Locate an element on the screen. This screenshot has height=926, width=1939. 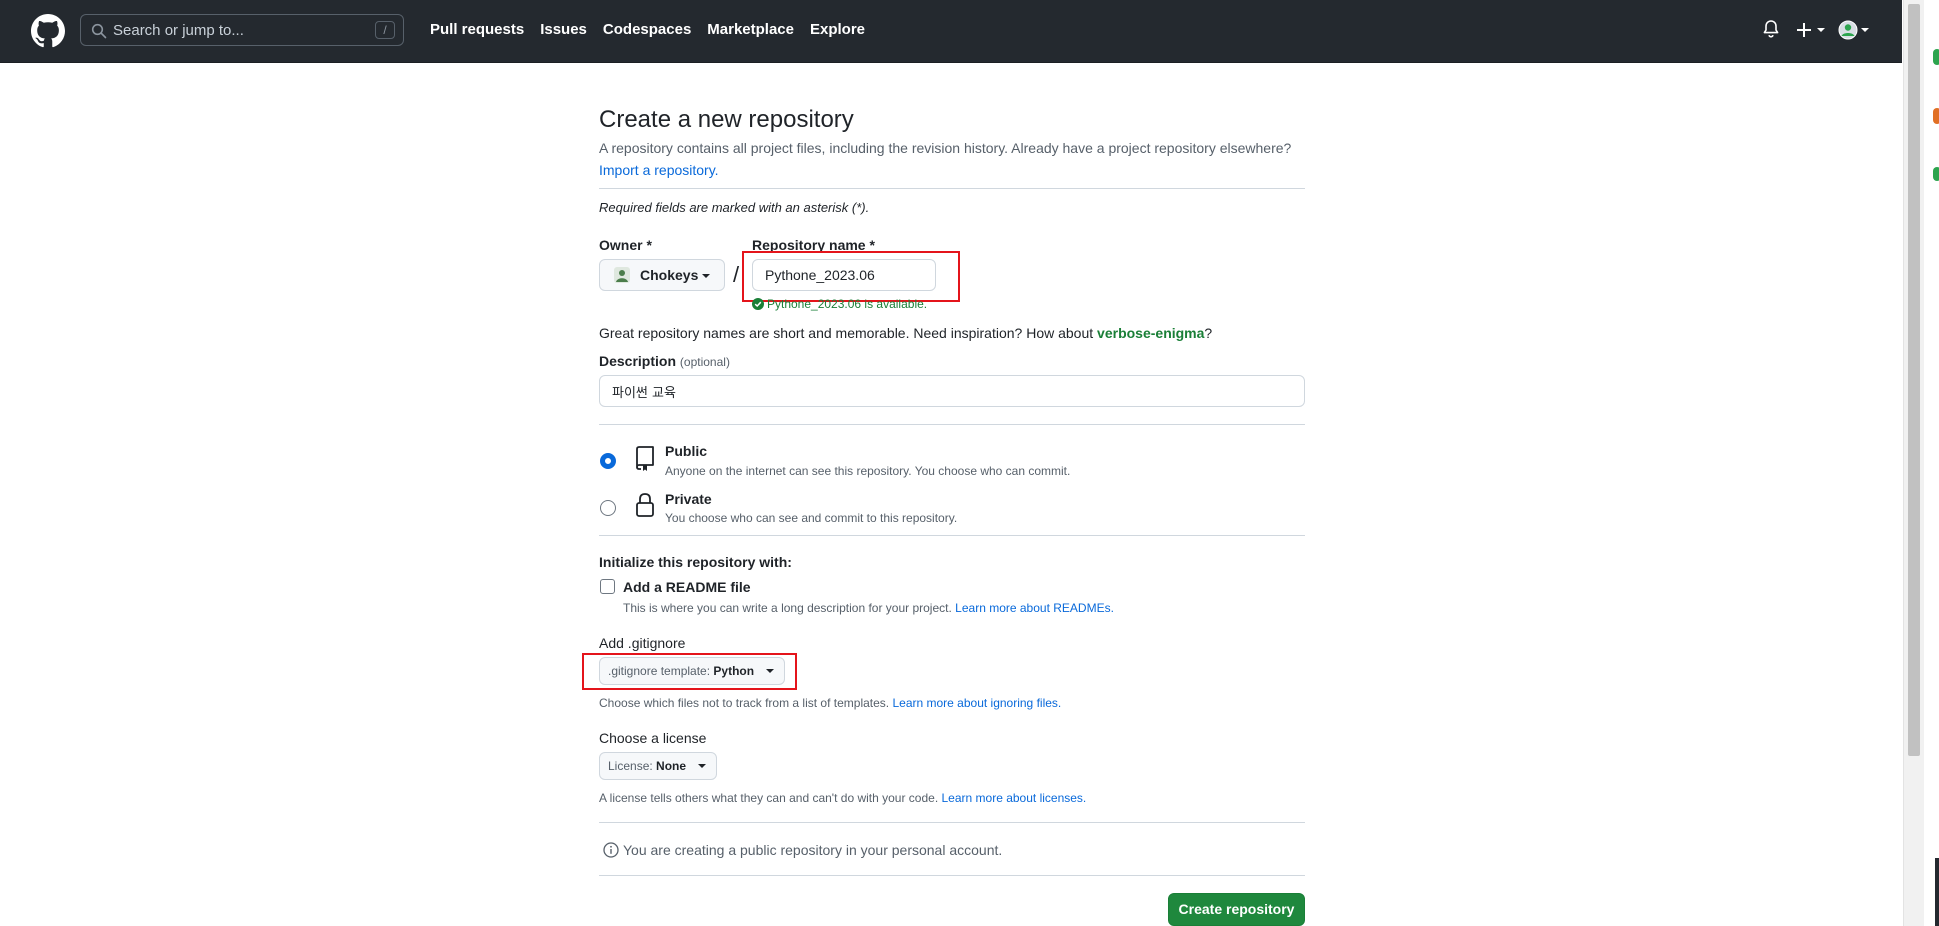
name-availability: Pythone_2023.06 is available. is located at coordinates (839, 304).